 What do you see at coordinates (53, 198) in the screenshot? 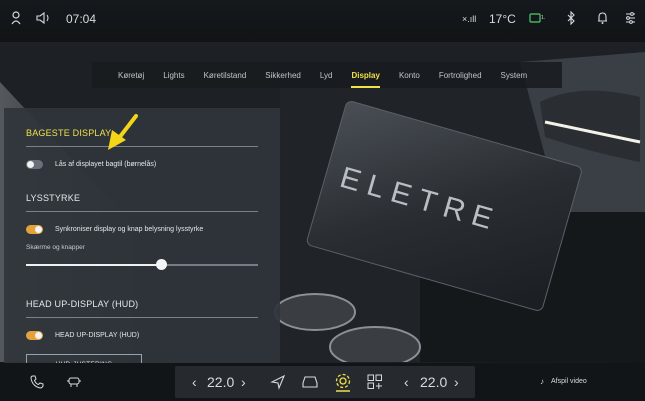
I see `brightness-heading: LYSSTYRKE` at bounding box center [53, 198].